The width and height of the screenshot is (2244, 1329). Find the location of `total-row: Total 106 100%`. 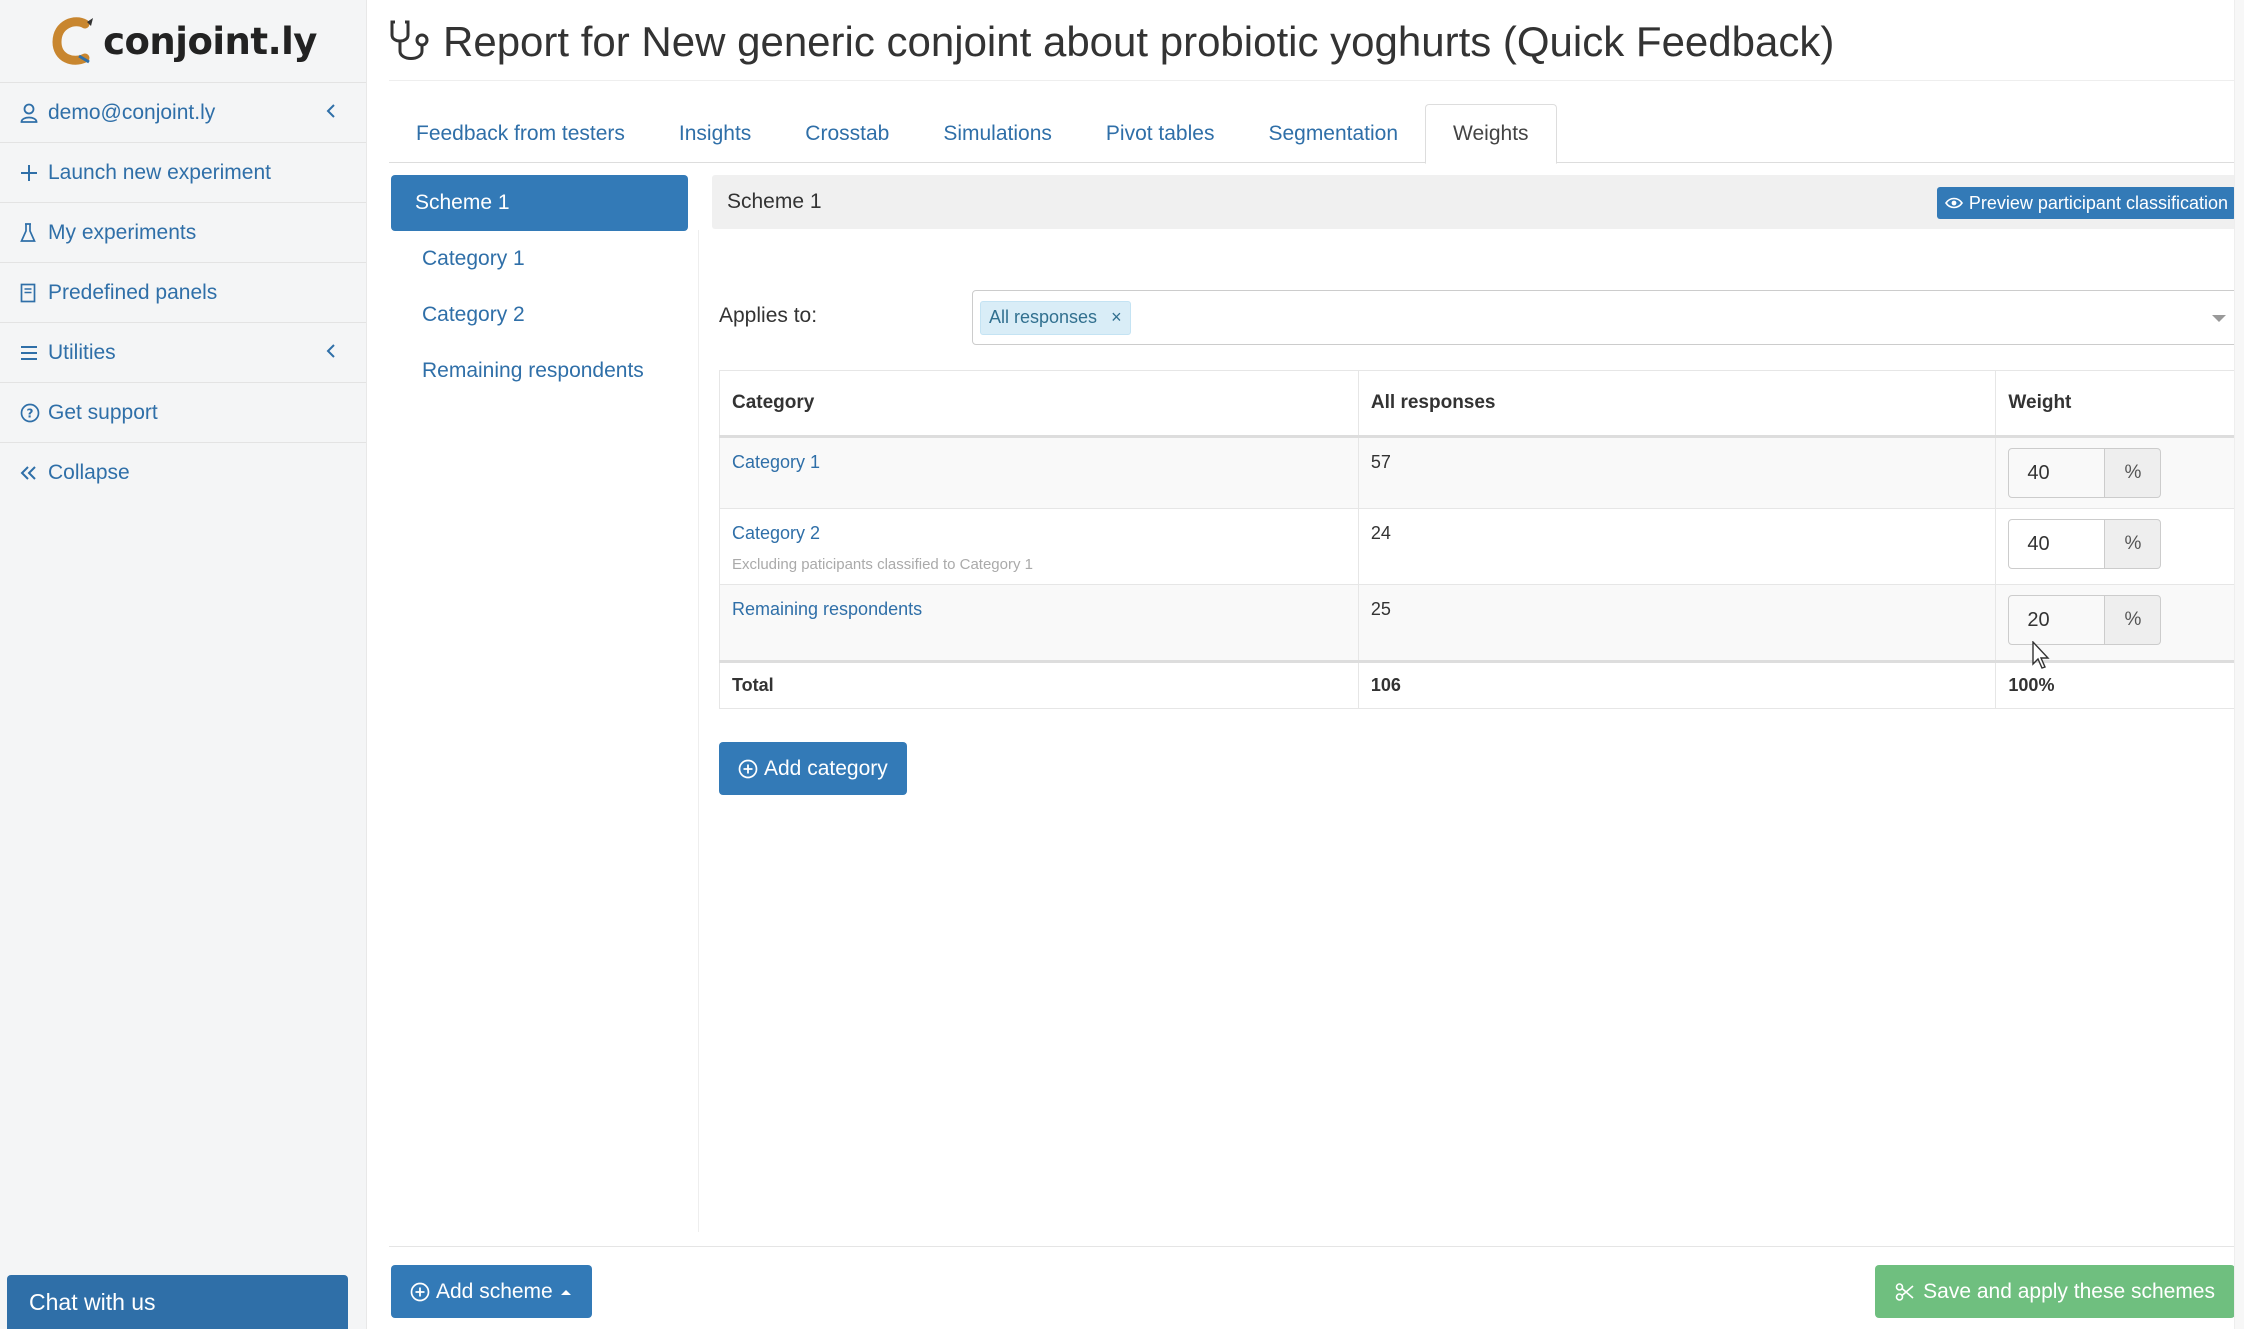

total-row: Total 106 100% is located at coordinates (1480, 685).